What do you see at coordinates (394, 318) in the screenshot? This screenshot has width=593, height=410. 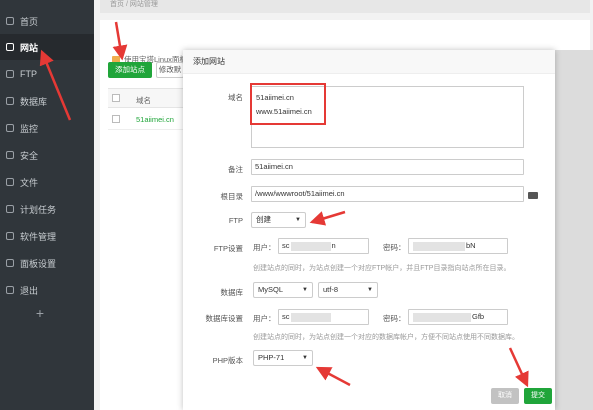 I see `db-password-label: 密码：` at bounding box center [394, 318].